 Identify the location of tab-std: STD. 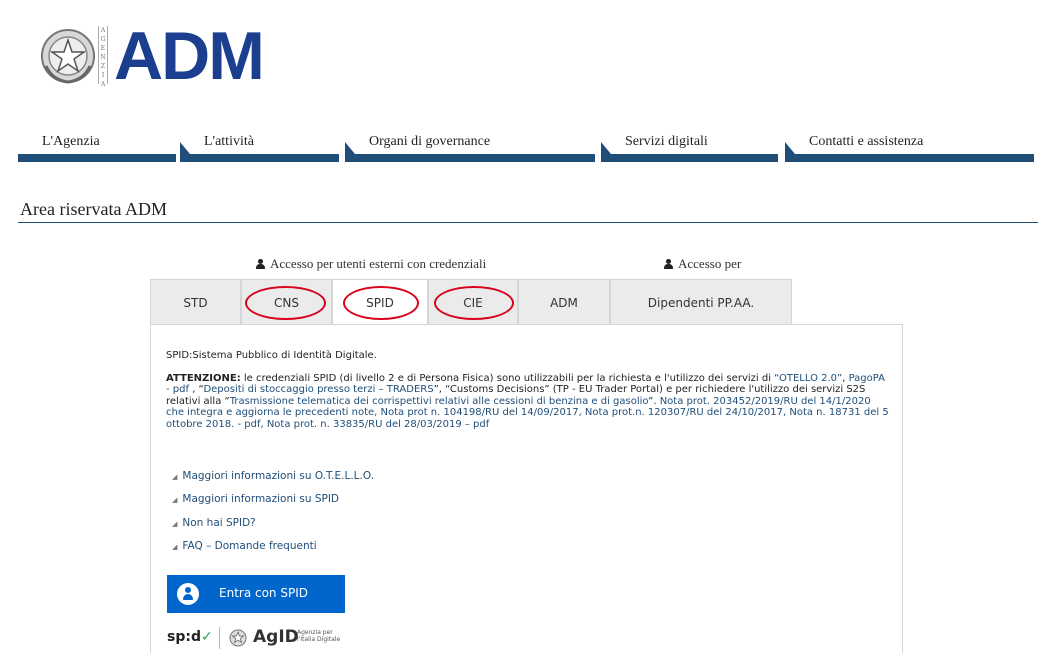
(195, 302).